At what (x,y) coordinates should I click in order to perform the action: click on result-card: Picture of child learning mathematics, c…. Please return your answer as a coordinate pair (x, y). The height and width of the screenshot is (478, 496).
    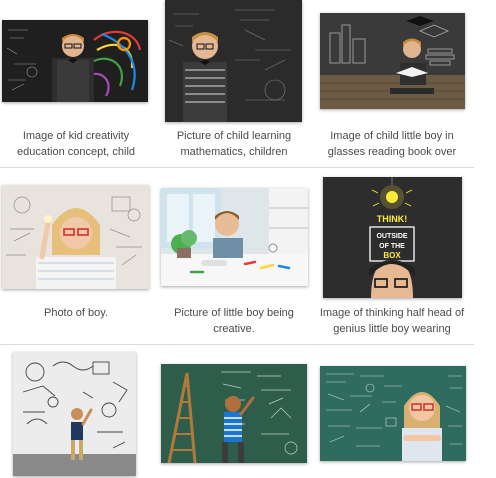
    Looking at the image, I should click on (237, 82).